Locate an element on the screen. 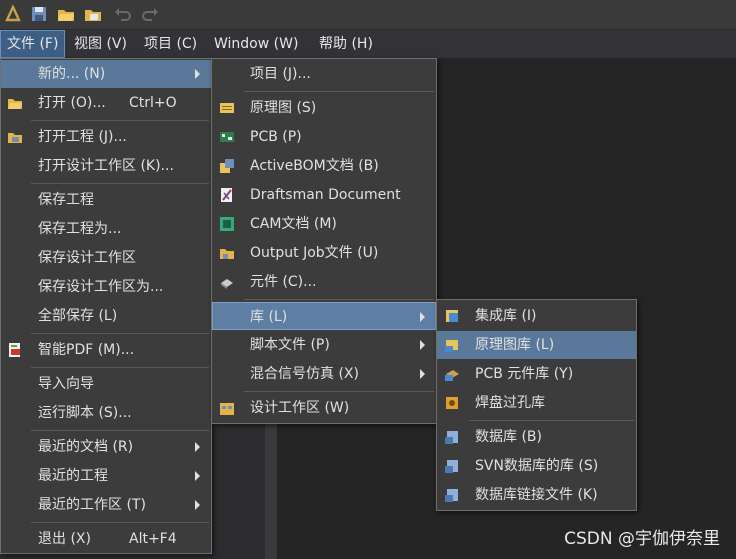  output-job-doc-icon is located at coordinates (227, 254).